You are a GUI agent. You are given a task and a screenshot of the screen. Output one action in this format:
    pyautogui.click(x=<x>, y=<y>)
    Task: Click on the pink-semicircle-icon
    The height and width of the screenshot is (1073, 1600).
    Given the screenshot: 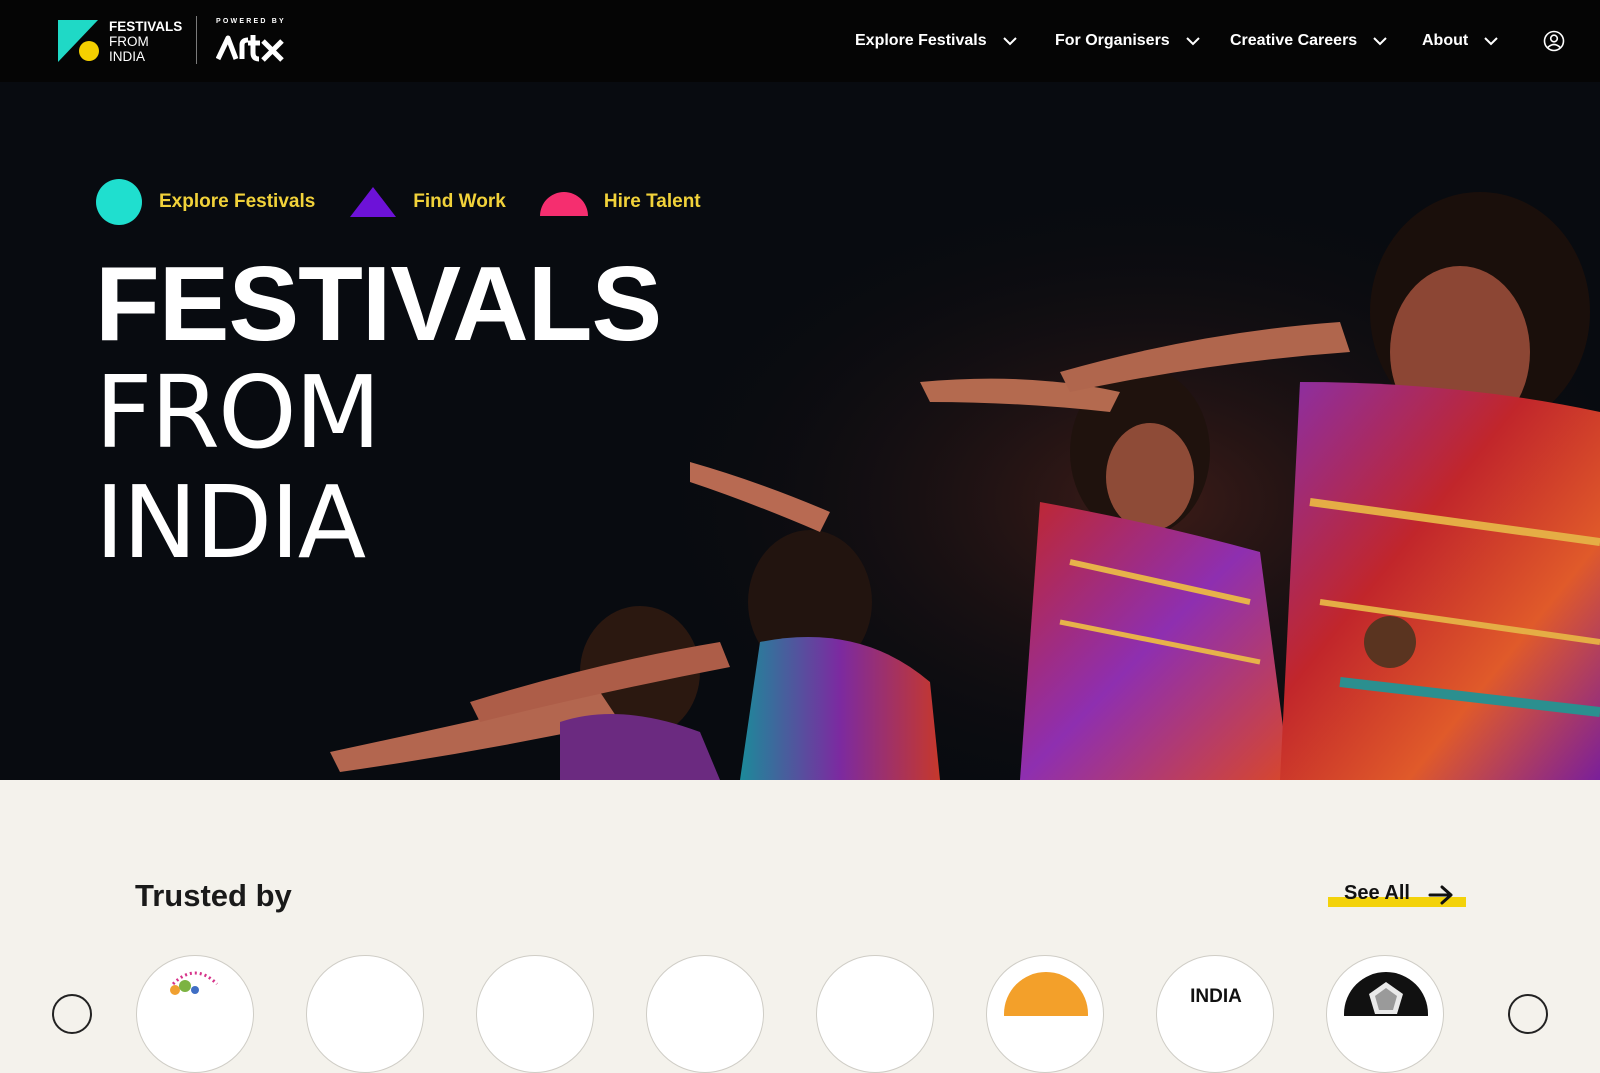 What is the action you would take?
    pyautogui.click(x=563, y=204)
    